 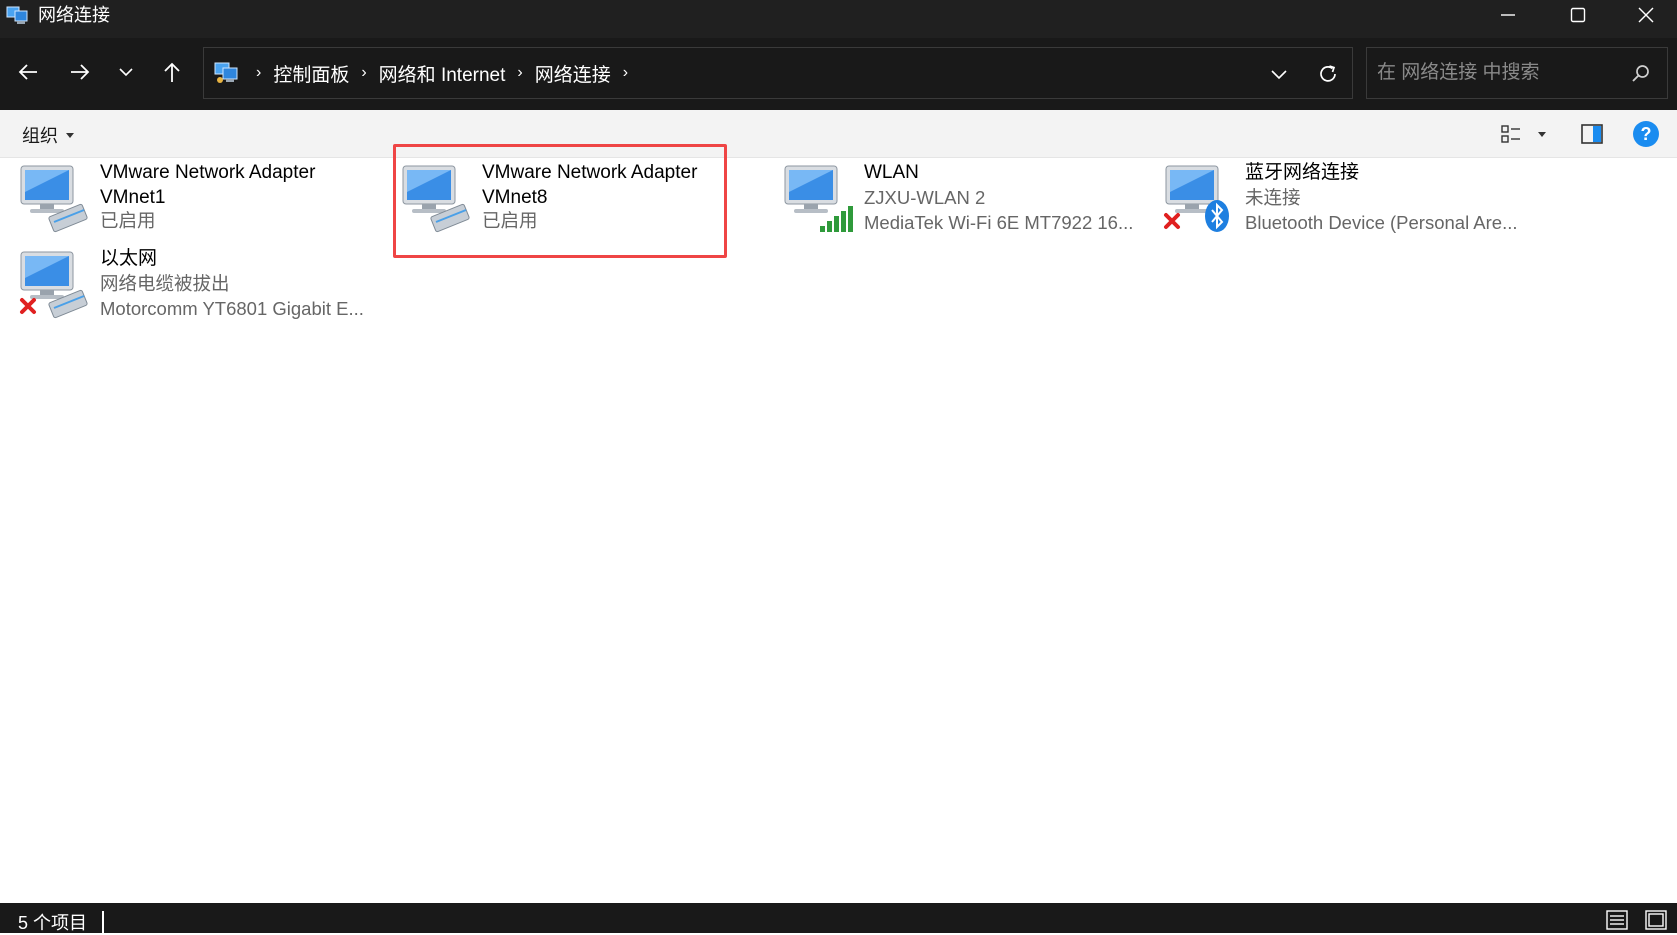 I want to click on control-panel-icon, so click(x=226, y=72).